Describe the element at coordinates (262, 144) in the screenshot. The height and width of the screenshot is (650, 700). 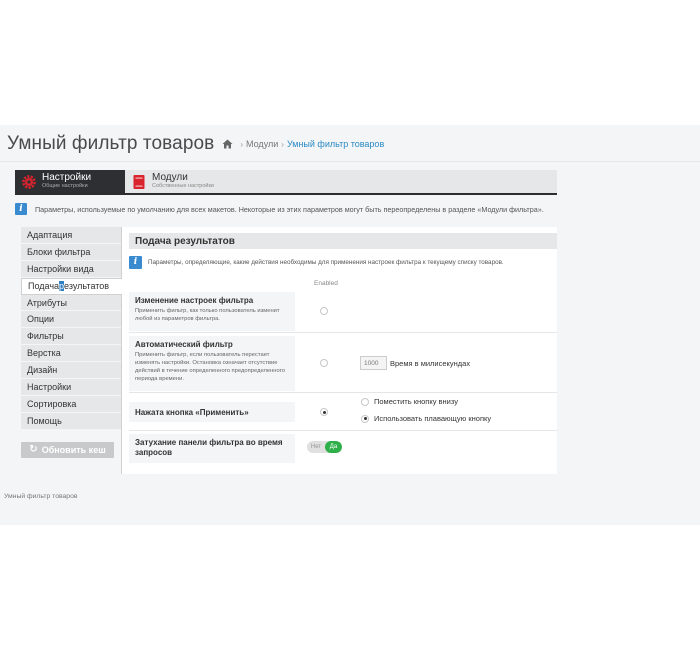
I see `breadcrumb-modules: Модули` at that location.